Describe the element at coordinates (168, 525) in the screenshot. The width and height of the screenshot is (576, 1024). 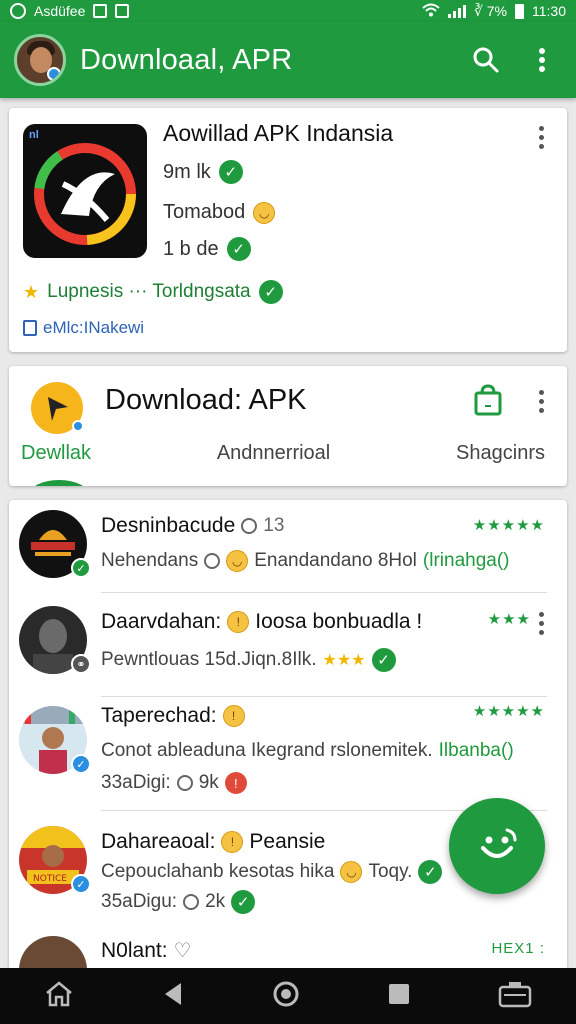
I see `list-item-name: Desninbacude` at that location.